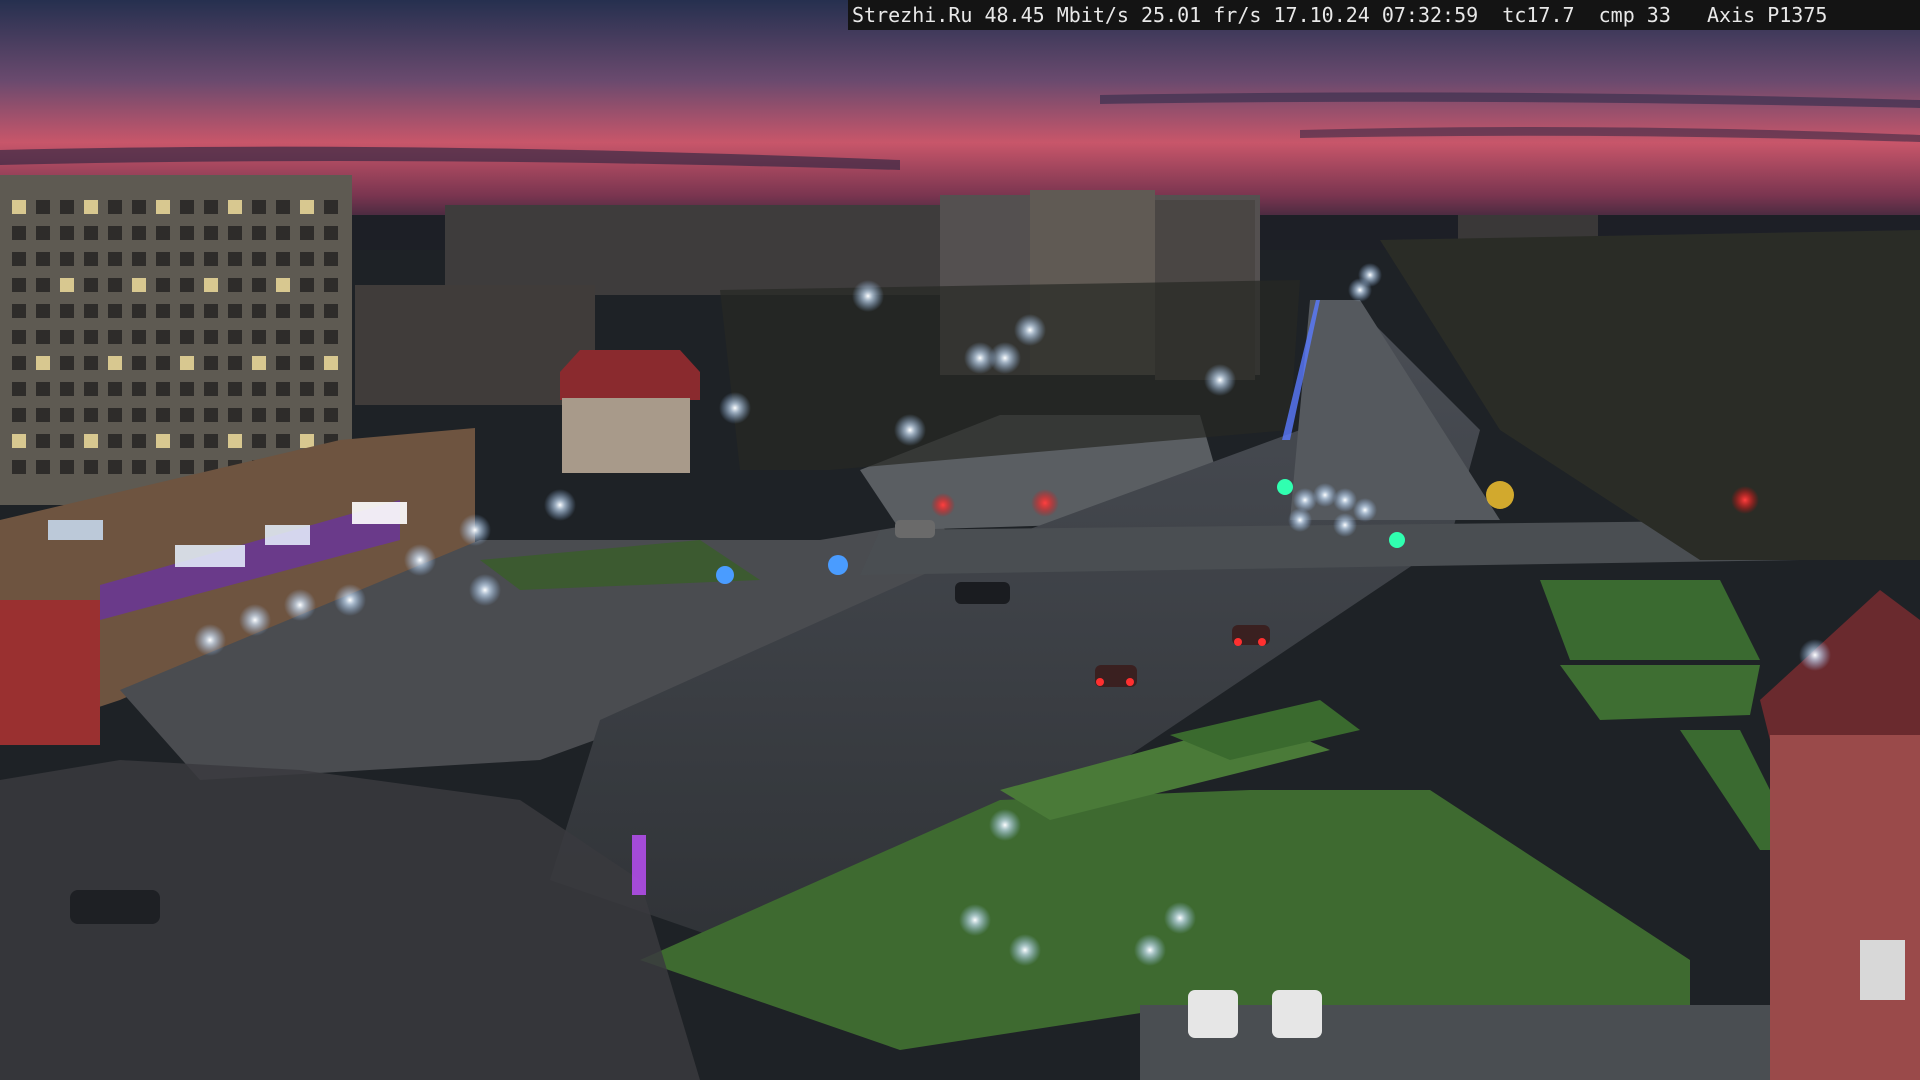 This screenshot has height=1080, width=1920. Describe the element at coordinates (1285, 487) in the screenshot. I see `traffic-light-green` at that location.